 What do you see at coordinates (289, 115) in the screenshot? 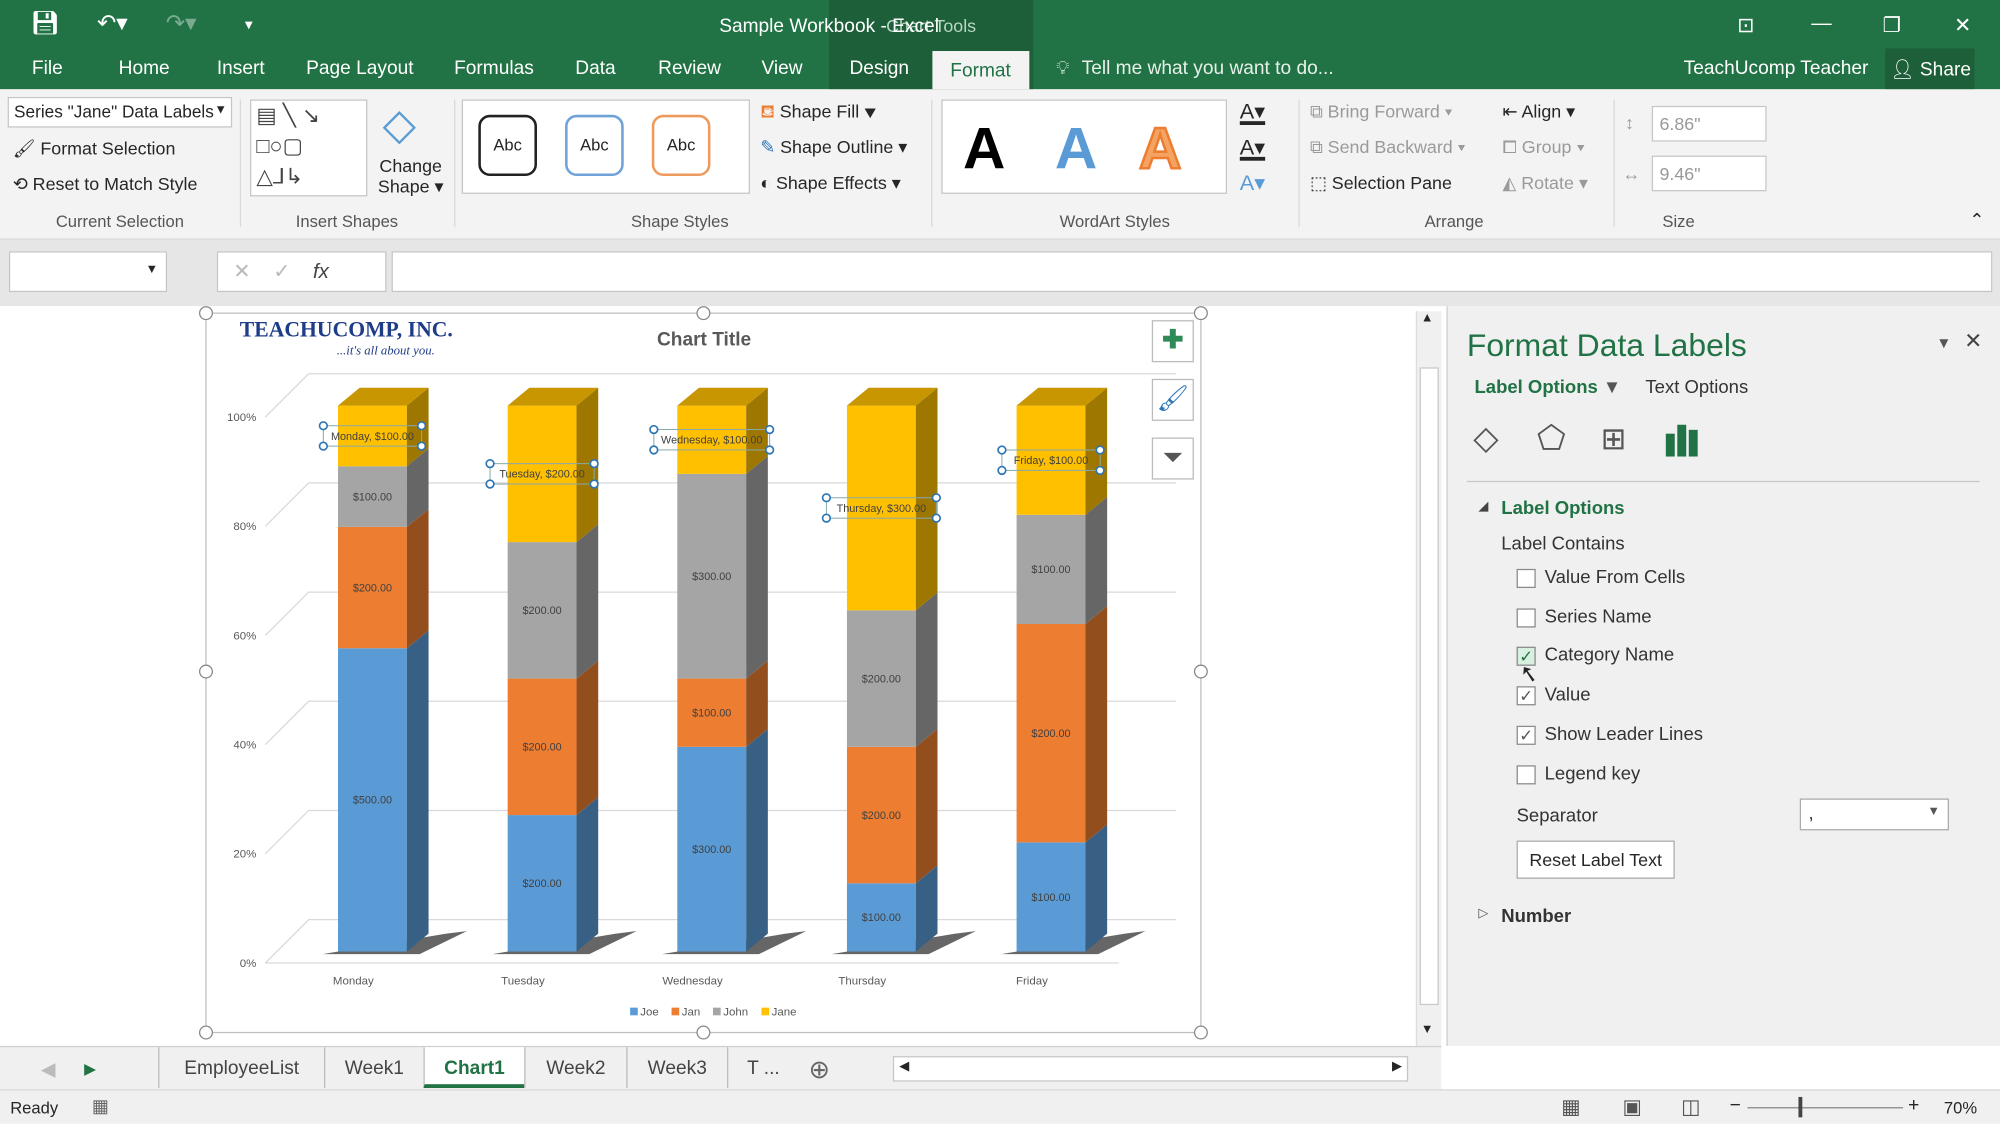
I see `shape-line-icon: ╲` at bounding box center [289, 115].